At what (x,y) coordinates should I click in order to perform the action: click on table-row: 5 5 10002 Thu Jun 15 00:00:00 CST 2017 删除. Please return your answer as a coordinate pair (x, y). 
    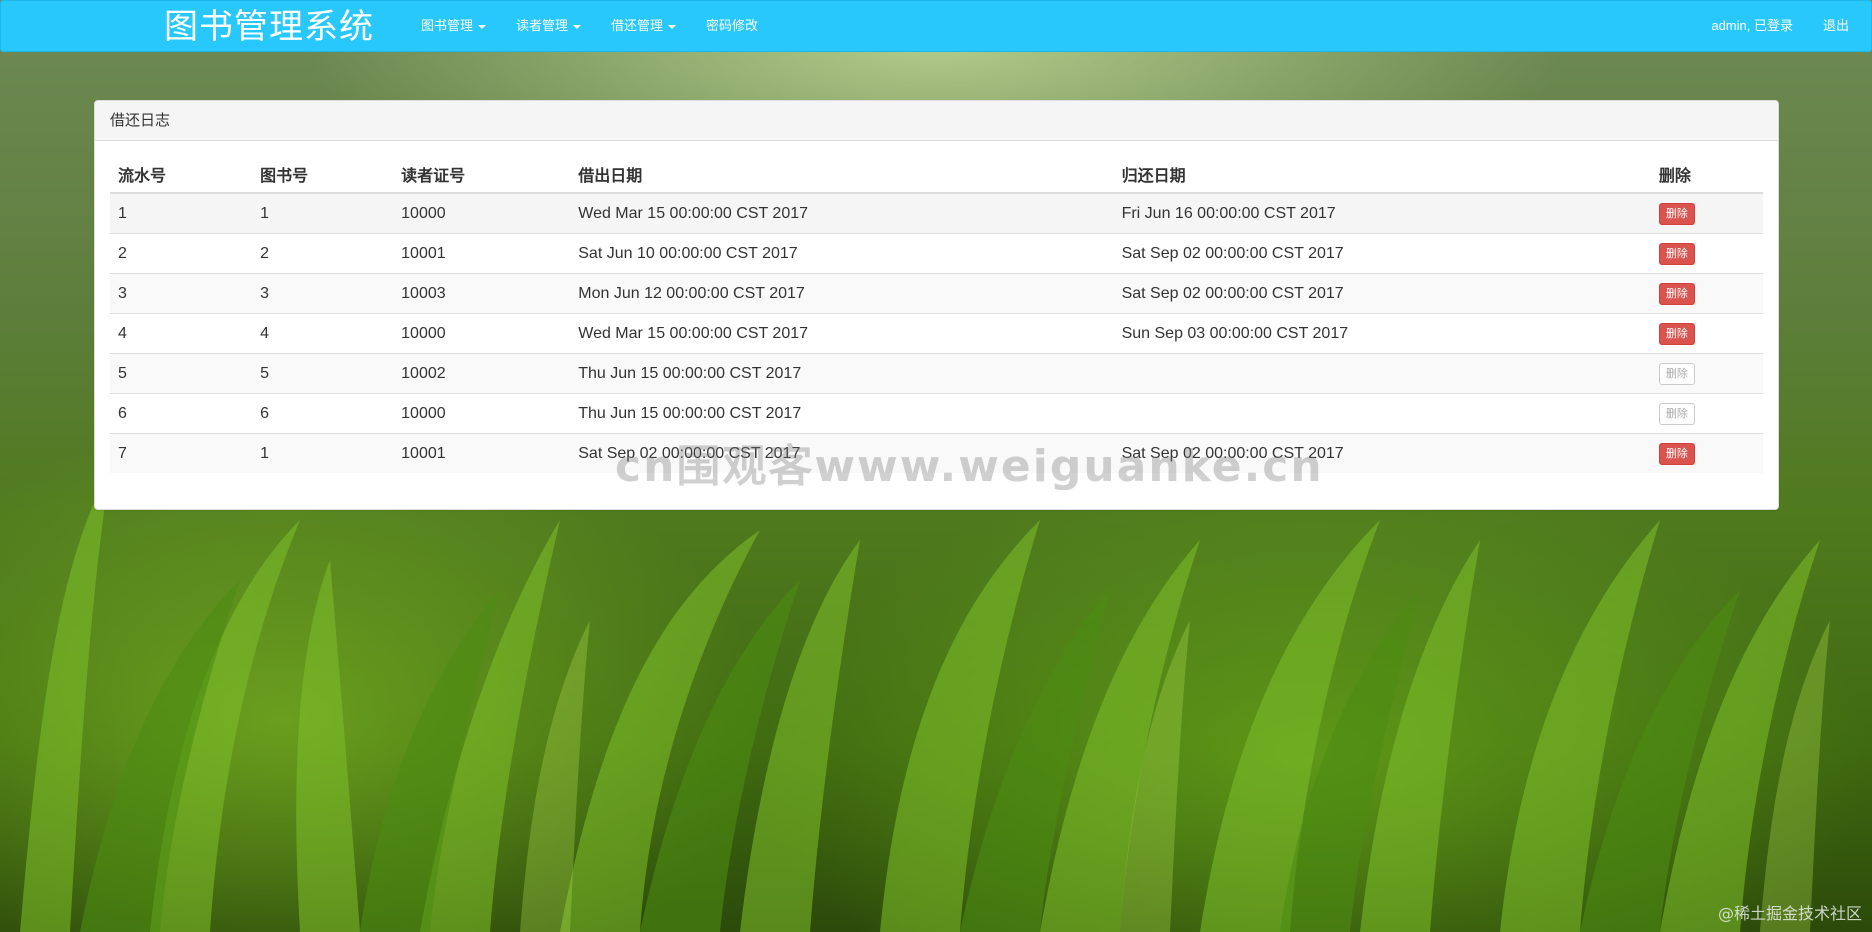
    Looking at the image, I should click on (936, 373).